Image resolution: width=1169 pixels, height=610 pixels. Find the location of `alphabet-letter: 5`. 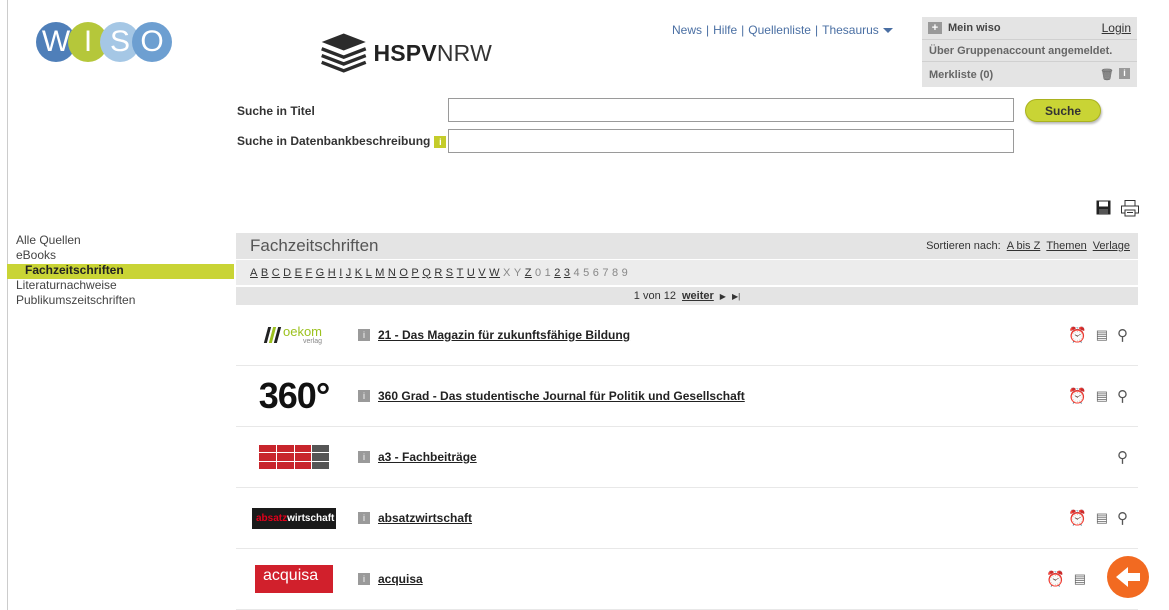

alphabet-letter: 5 is located at coordinates (586, 272).